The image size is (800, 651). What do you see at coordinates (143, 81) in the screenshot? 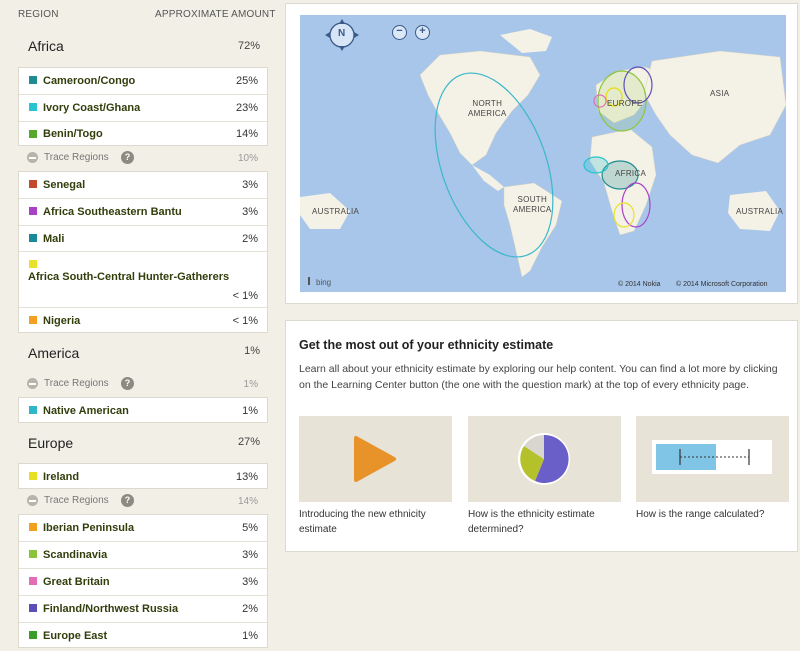
I see `ethnicity-row-cameroon-congo: Cameroon/Congo 25%` at bounding box center [143, 81].